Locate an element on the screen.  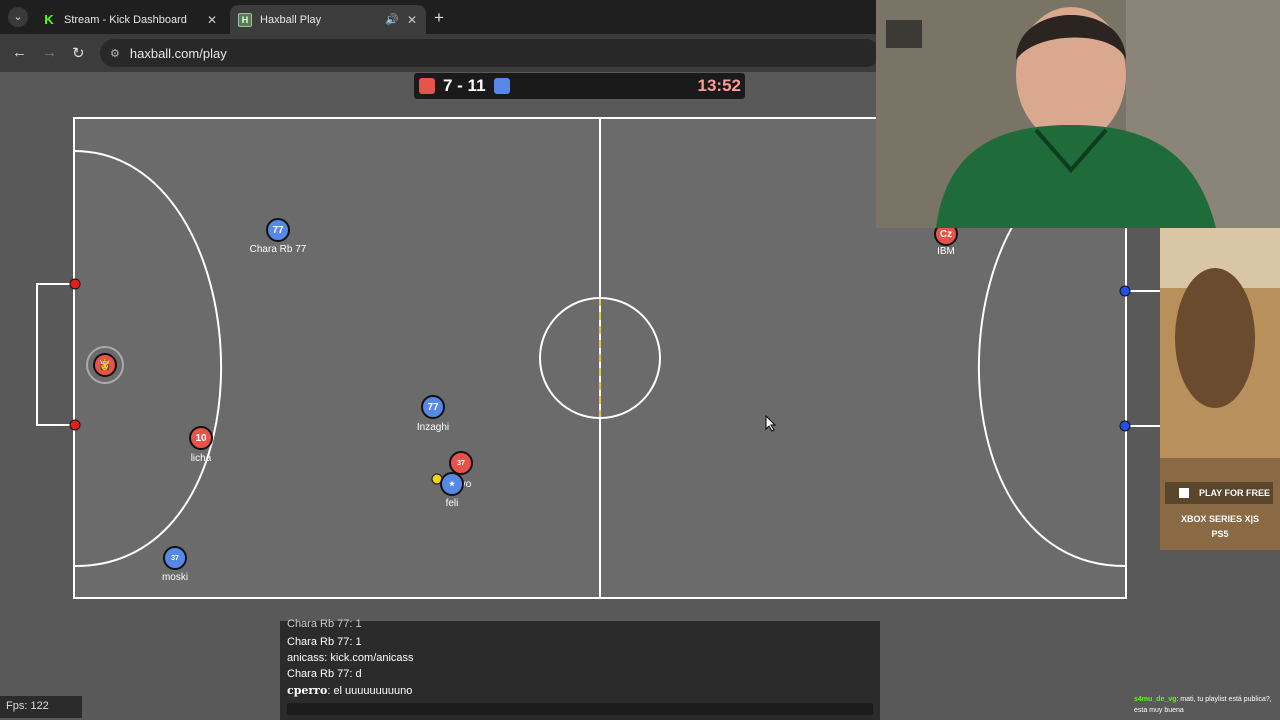
play-for-free-button: PLAY FOR FREE is located at coordinates (1219, 493).